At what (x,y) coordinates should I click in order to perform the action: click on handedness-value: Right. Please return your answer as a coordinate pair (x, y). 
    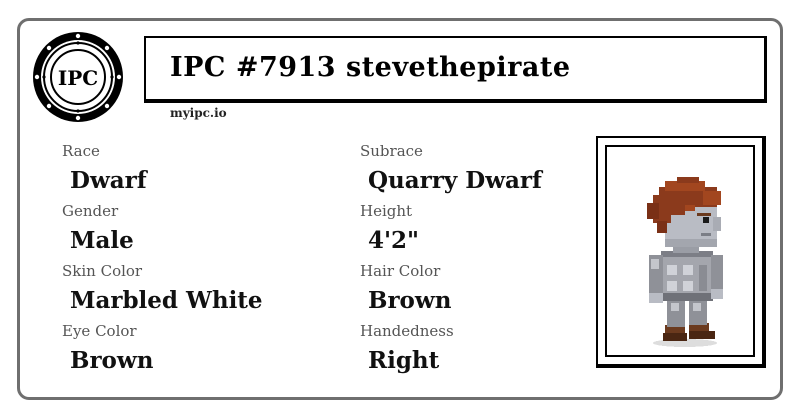
    Looking at the image, I should click on (404, 360).